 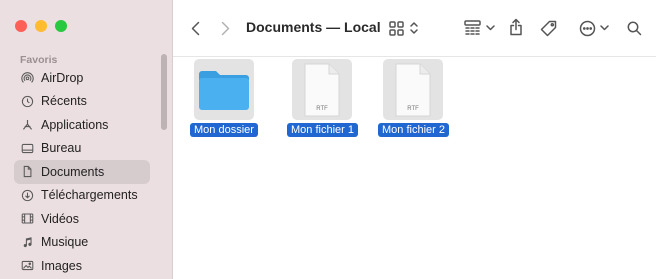 I want to click on group-button, so click(x=479, y=27).